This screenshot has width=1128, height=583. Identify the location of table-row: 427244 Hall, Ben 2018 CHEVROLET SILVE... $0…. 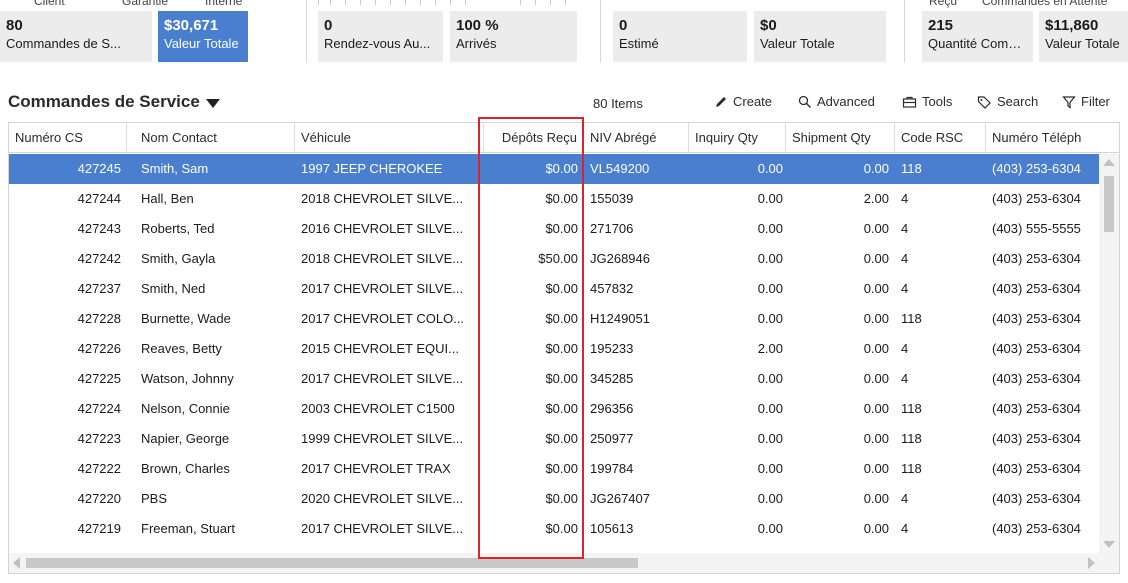
(554, 199).